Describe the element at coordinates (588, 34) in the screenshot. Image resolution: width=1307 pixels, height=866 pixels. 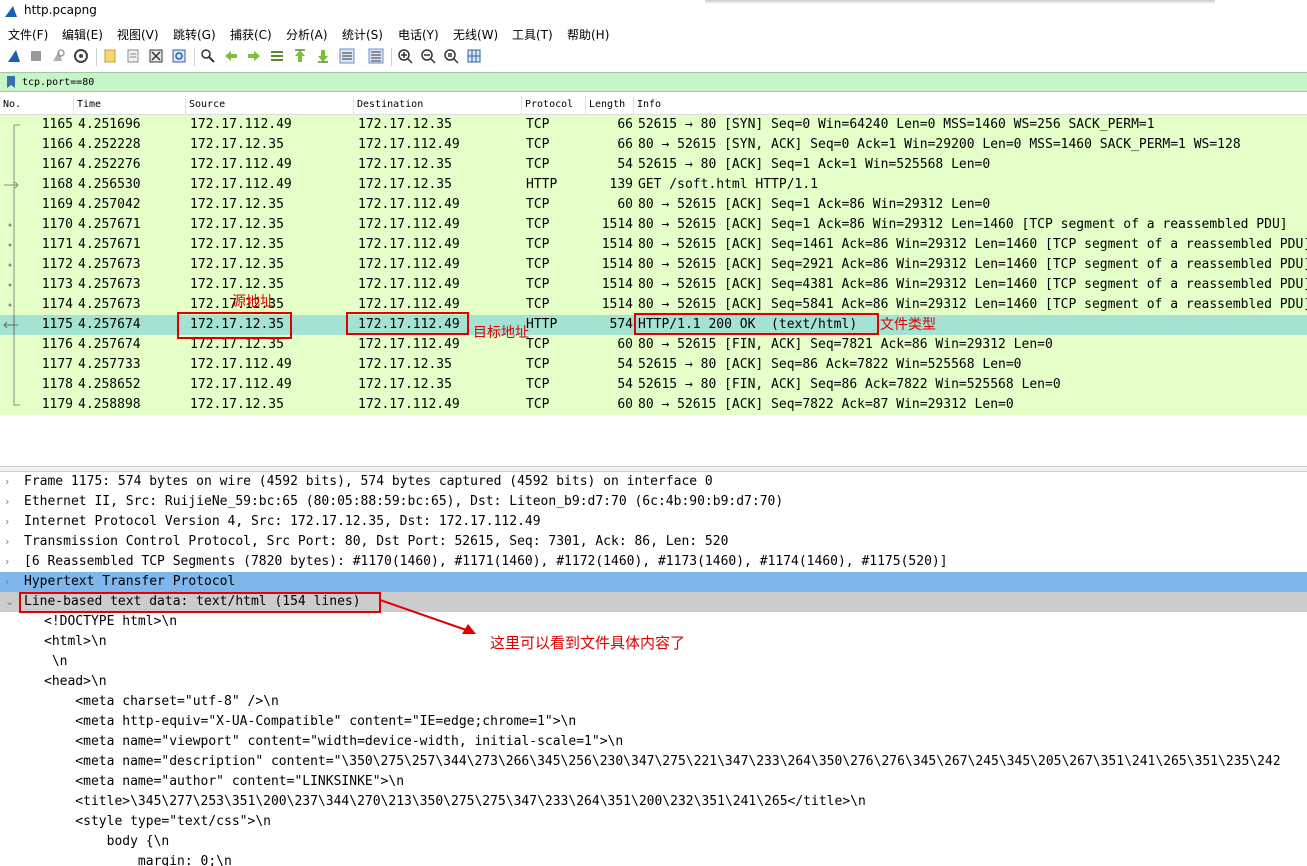
I see `menu-help: 帮助(H)` at that location.